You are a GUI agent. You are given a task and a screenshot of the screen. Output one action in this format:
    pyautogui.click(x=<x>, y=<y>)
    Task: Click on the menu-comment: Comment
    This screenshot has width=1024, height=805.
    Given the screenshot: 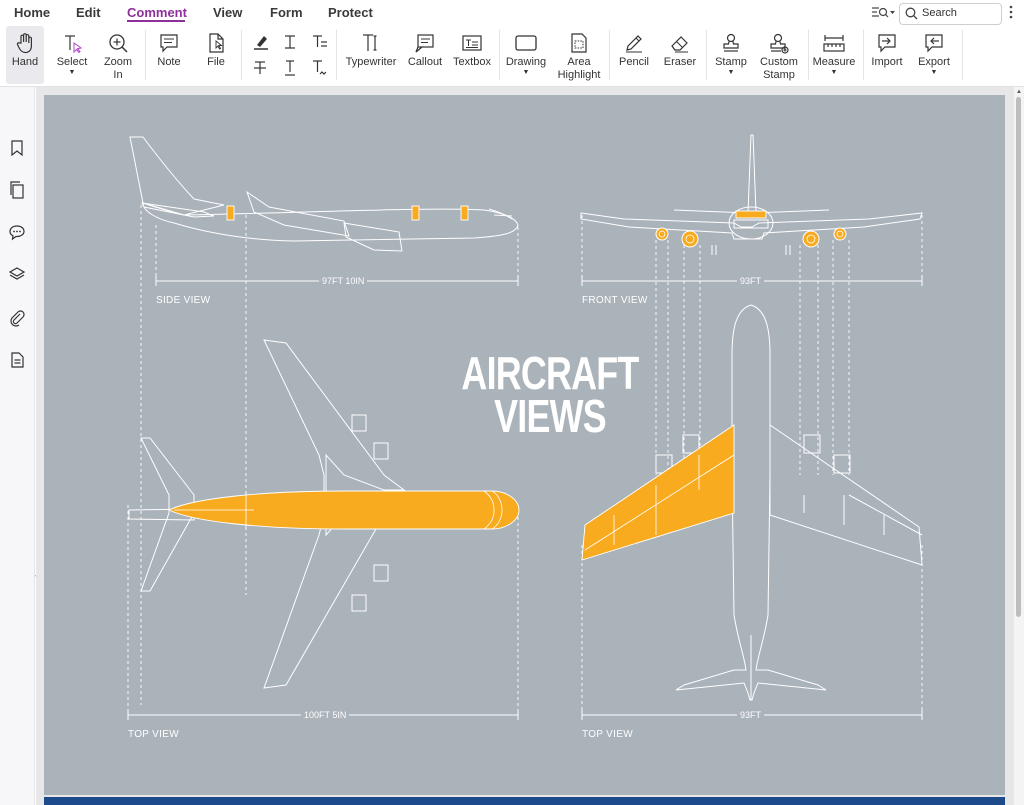 What is the action you would take?
    pyautogui.click(x=157, y=12)
    